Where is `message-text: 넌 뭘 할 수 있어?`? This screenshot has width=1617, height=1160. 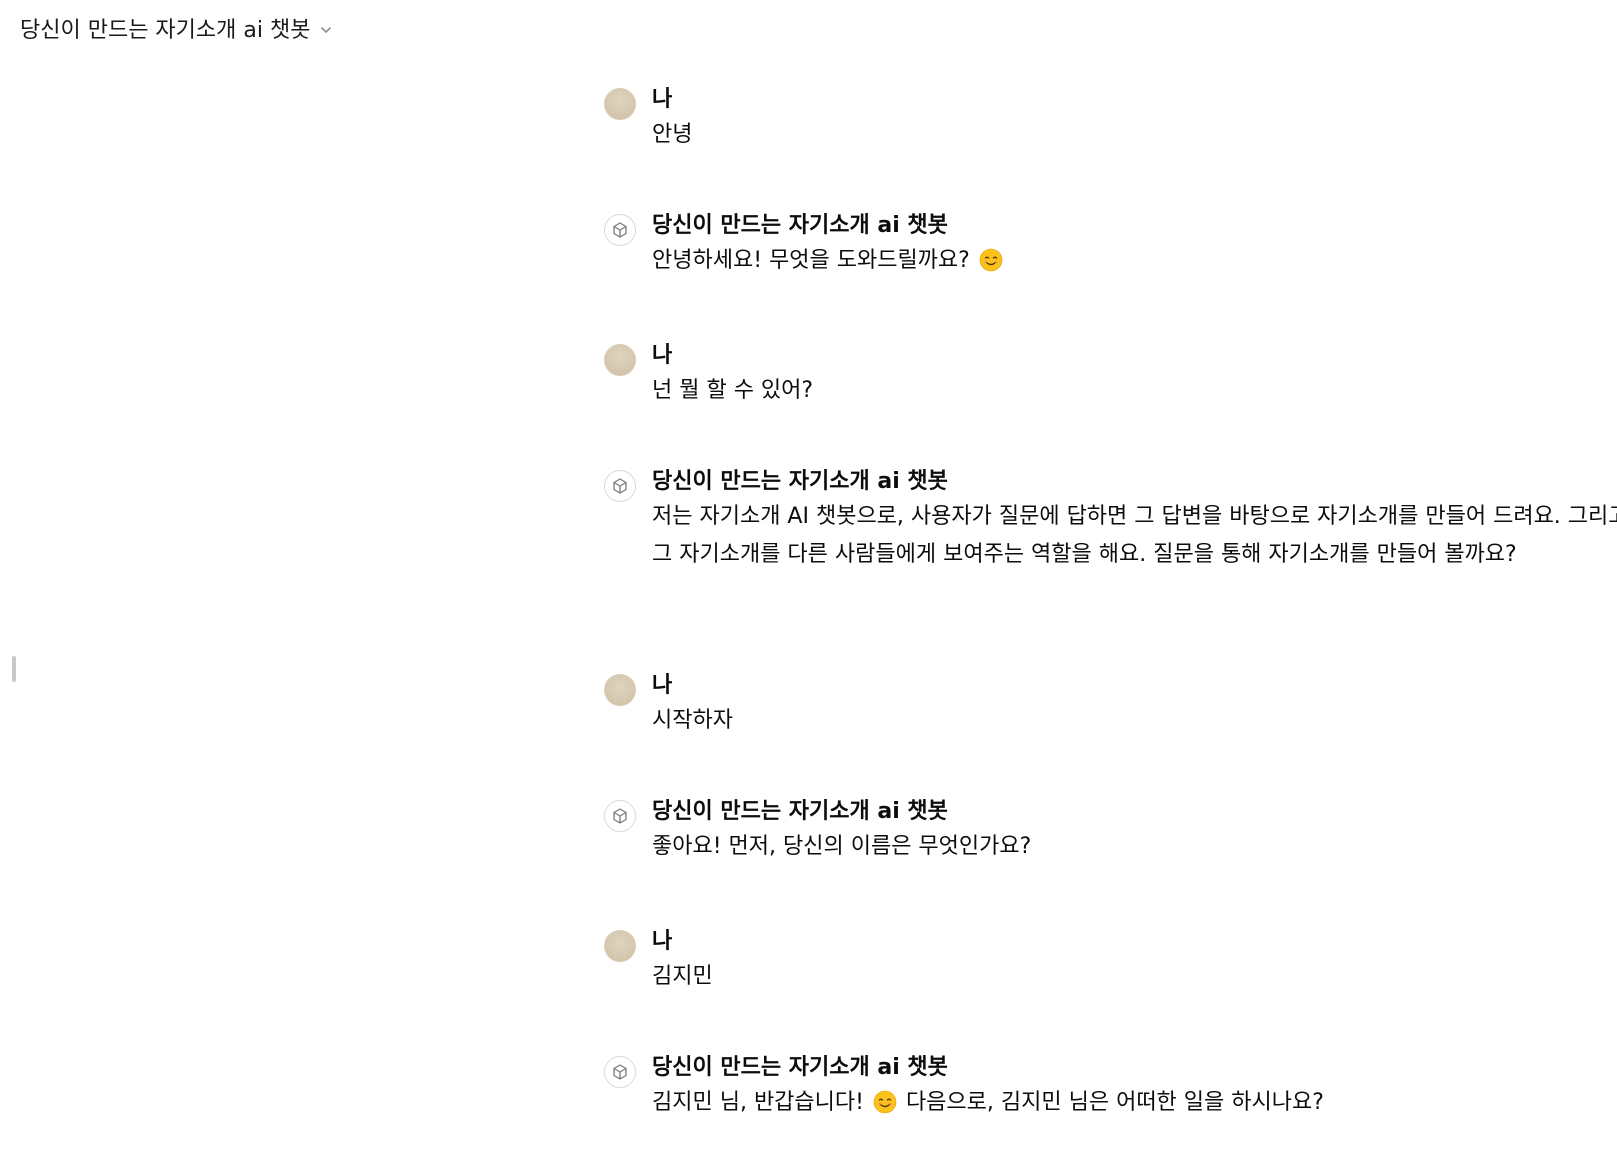 message-text: 넌 뭘 할 수 있어? is located at coordinates (733, 390).